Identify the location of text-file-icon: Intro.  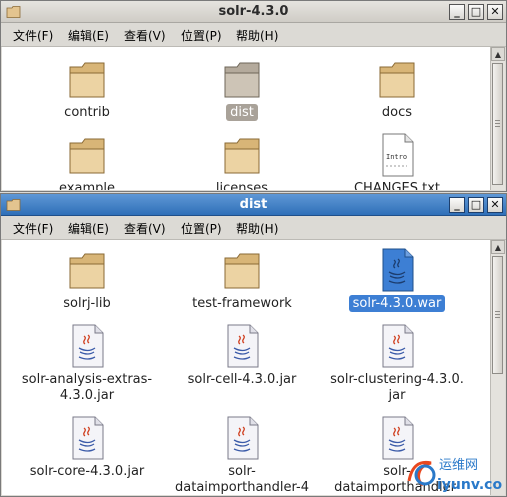
(398, 155).